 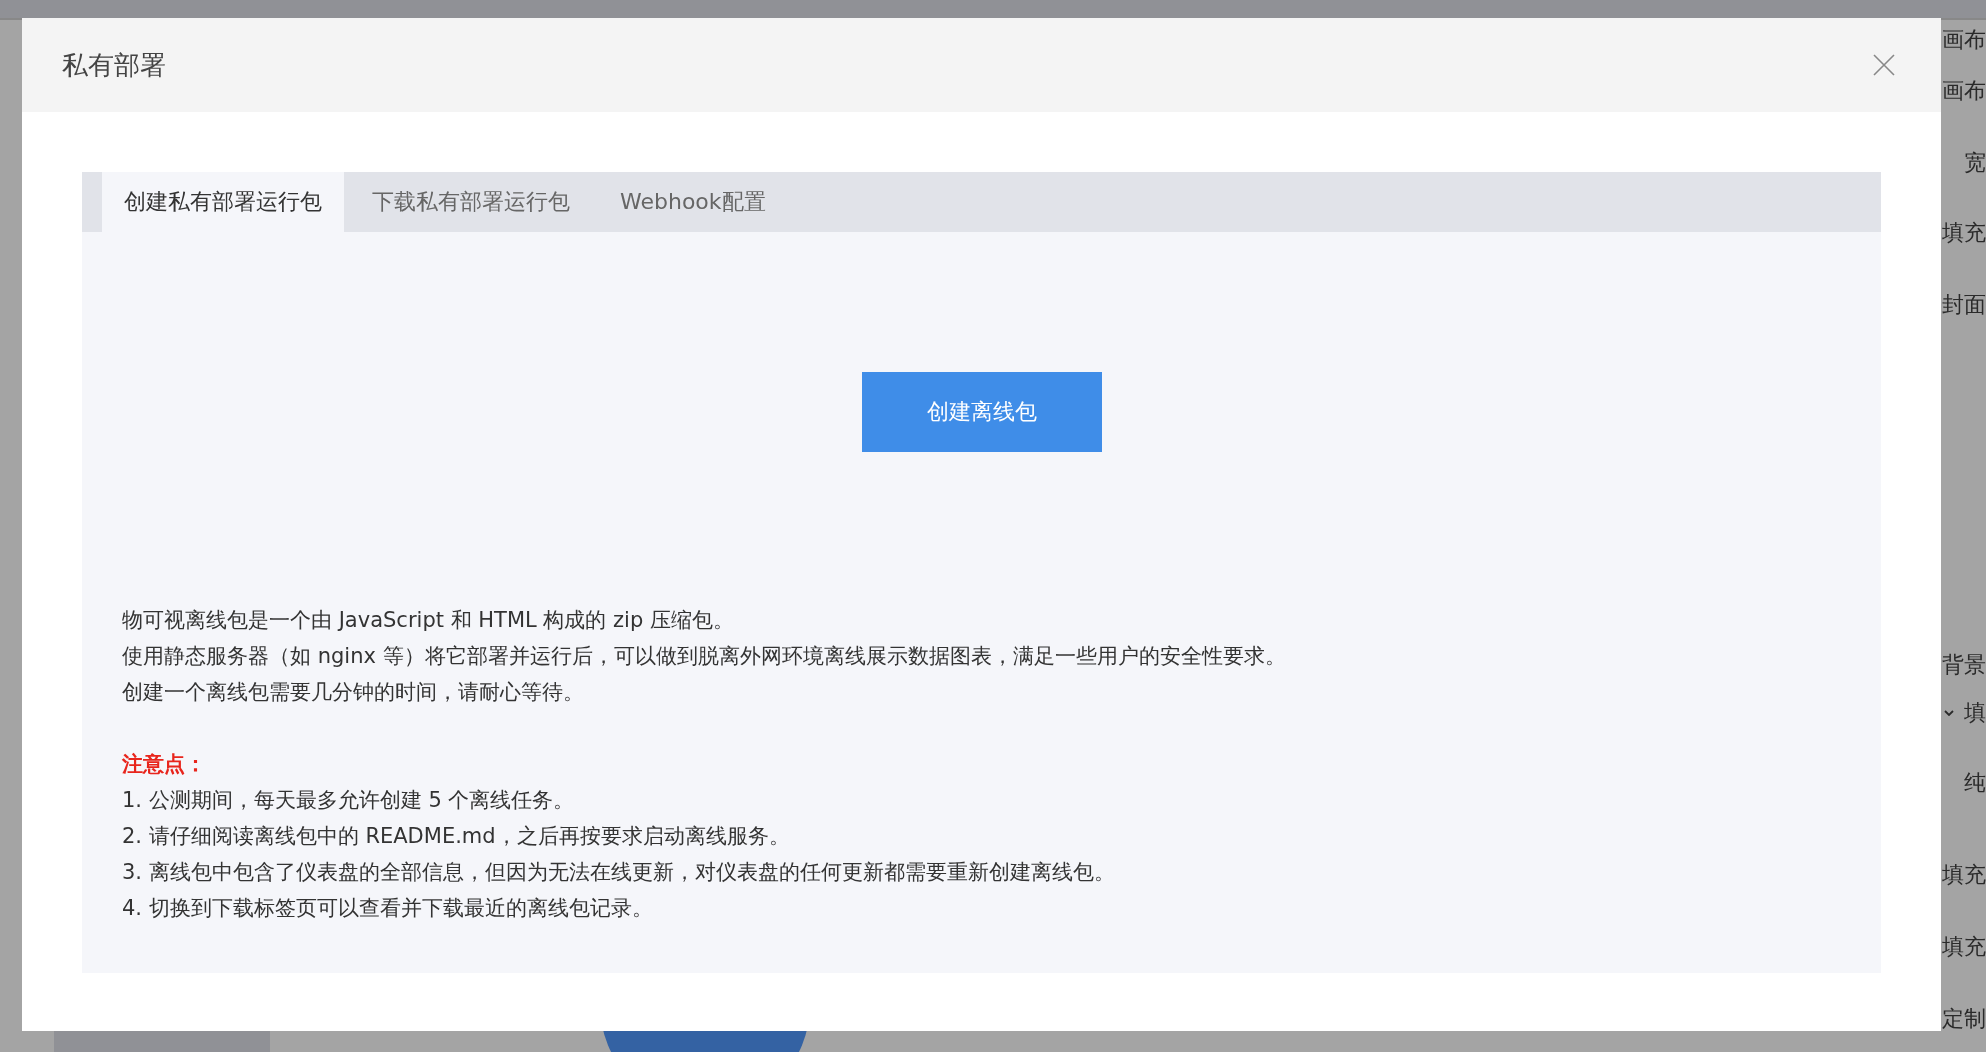 I want to click on notes-heading: 注意点：, so click(x=164, y=764).